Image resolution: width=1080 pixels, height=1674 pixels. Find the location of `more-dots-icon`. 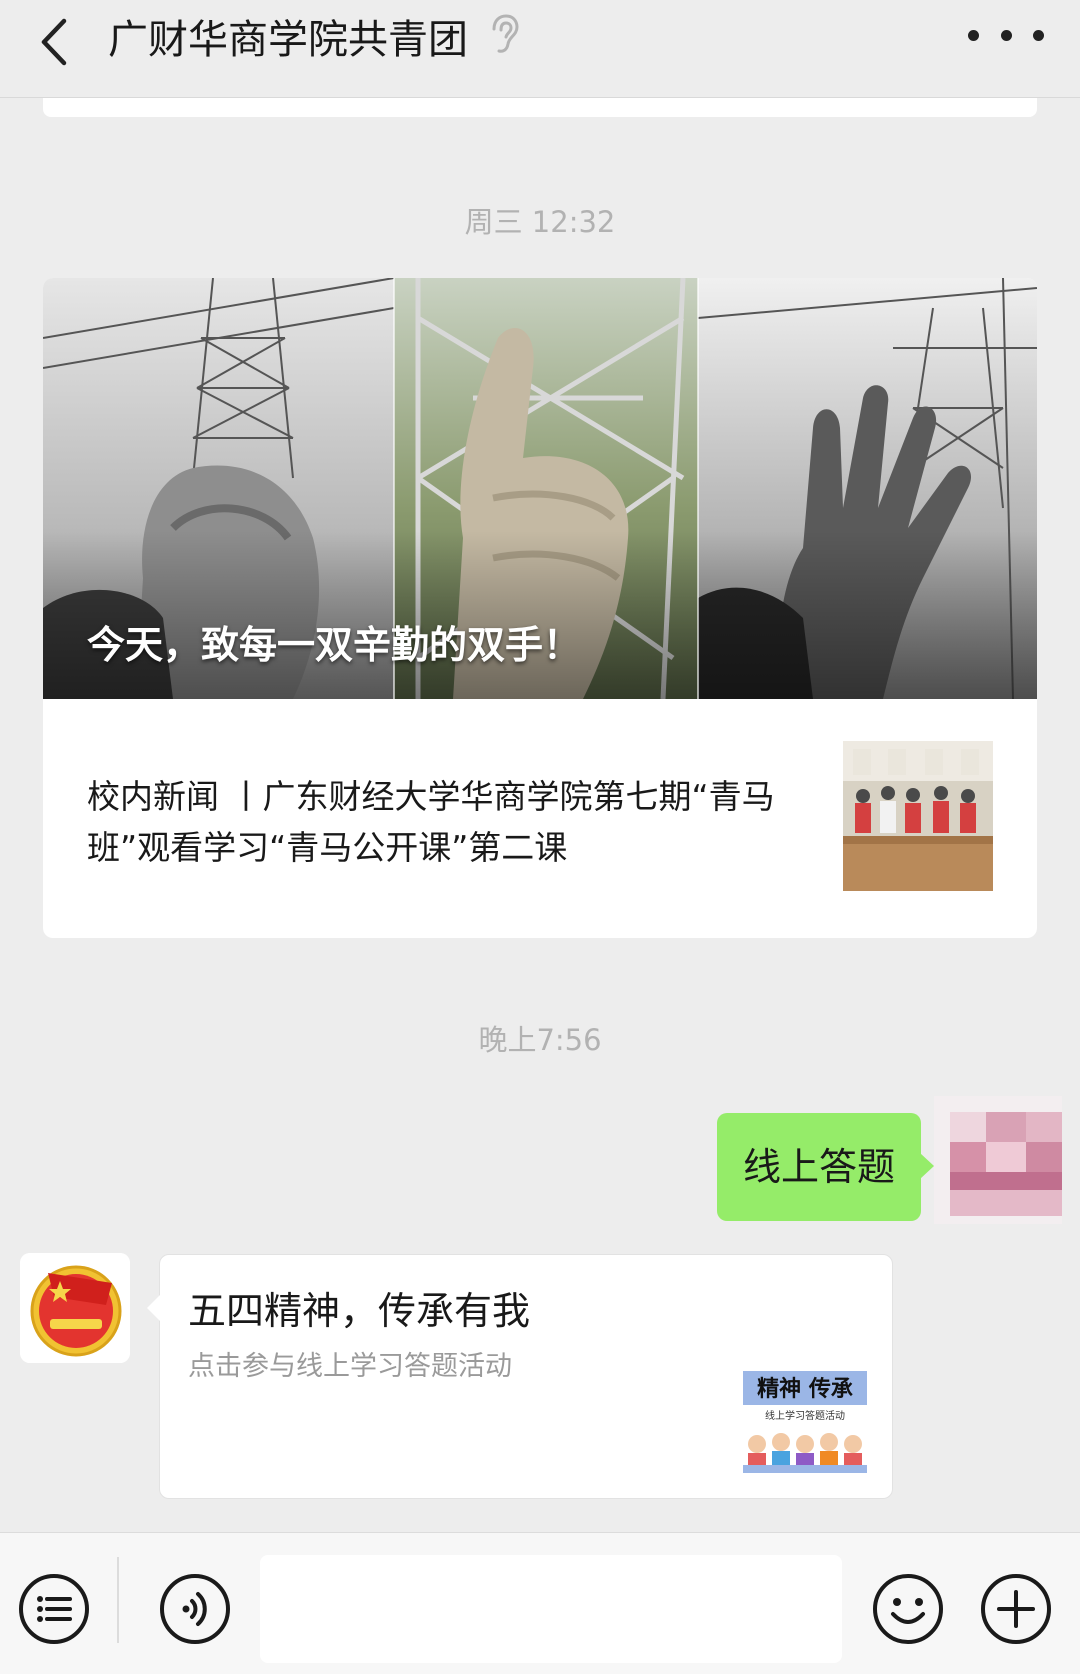

more-dots-icon is located at coordinates (973, 35).